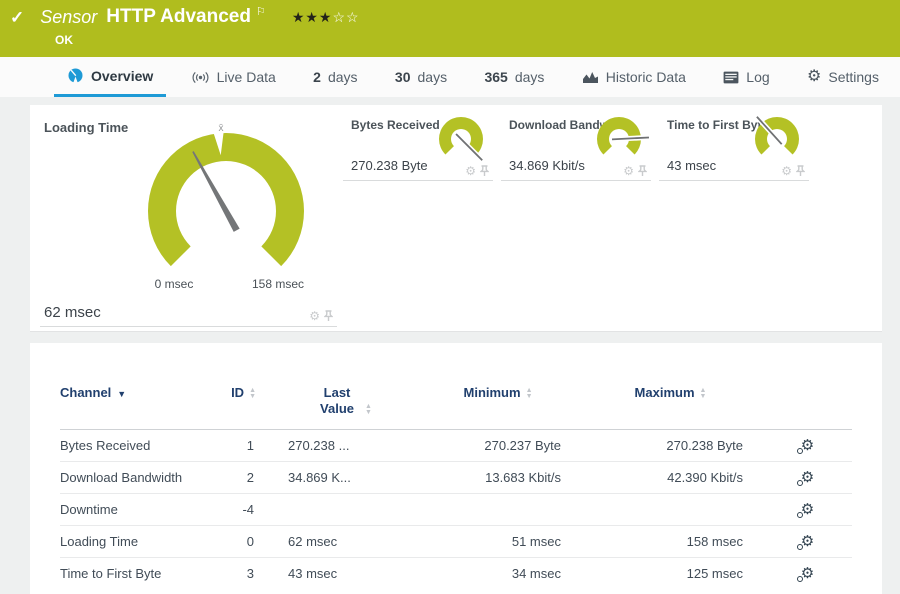 The image size is (900, 594). I want to click on table-row: Downtime -4 ⚙, so click(456, 509).